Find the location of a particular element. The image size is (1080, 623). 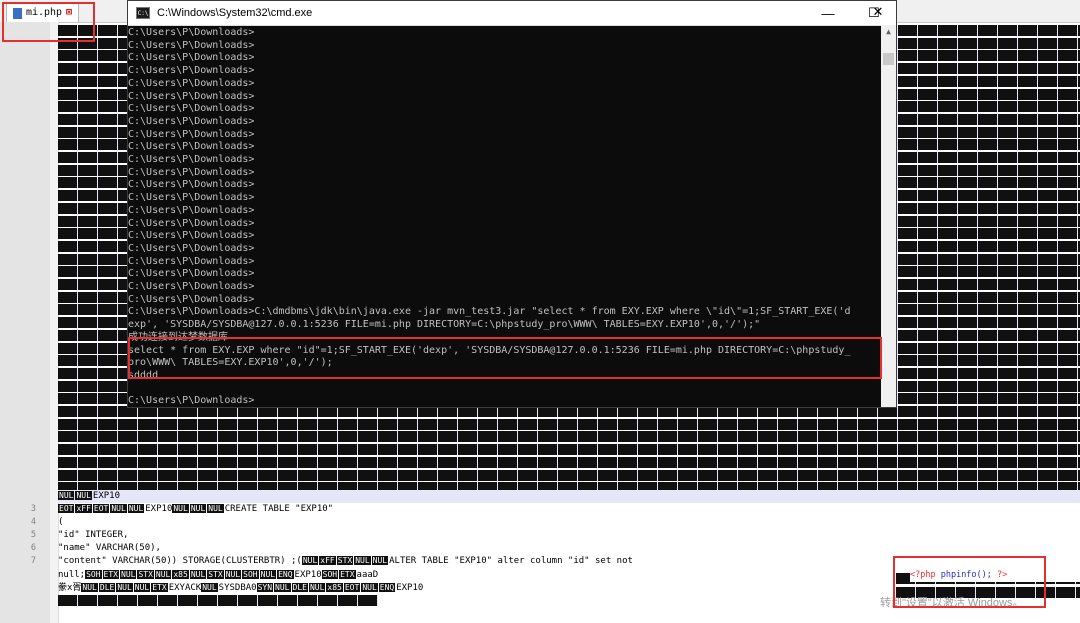

console-line: 成功连接到达梦数据库 is located at coordinates (178, 337).